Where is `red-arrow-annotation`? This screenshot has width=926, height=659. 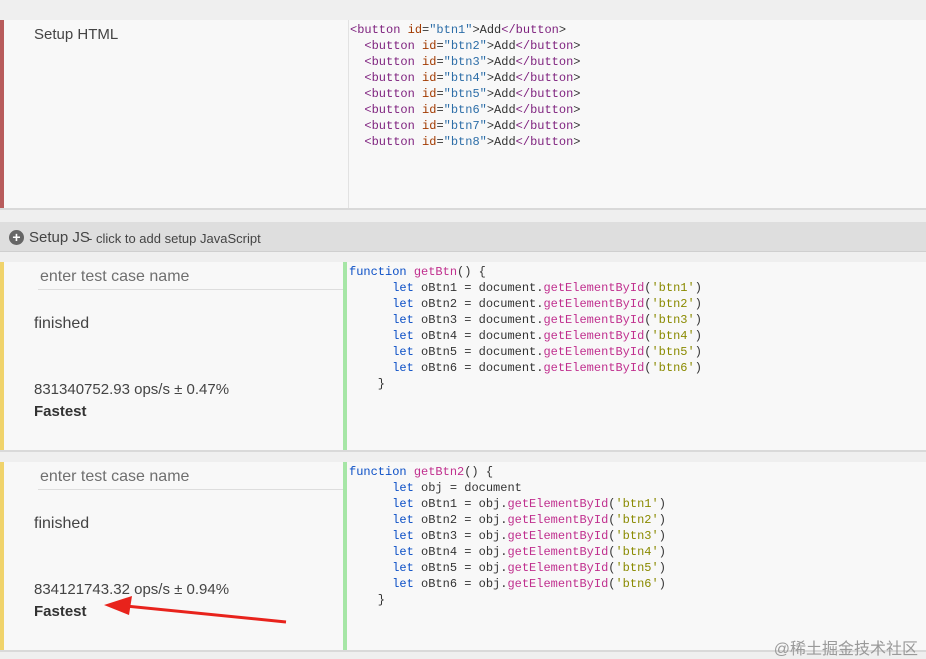
red-arrow-annotation is located at coordinates (195, 610).